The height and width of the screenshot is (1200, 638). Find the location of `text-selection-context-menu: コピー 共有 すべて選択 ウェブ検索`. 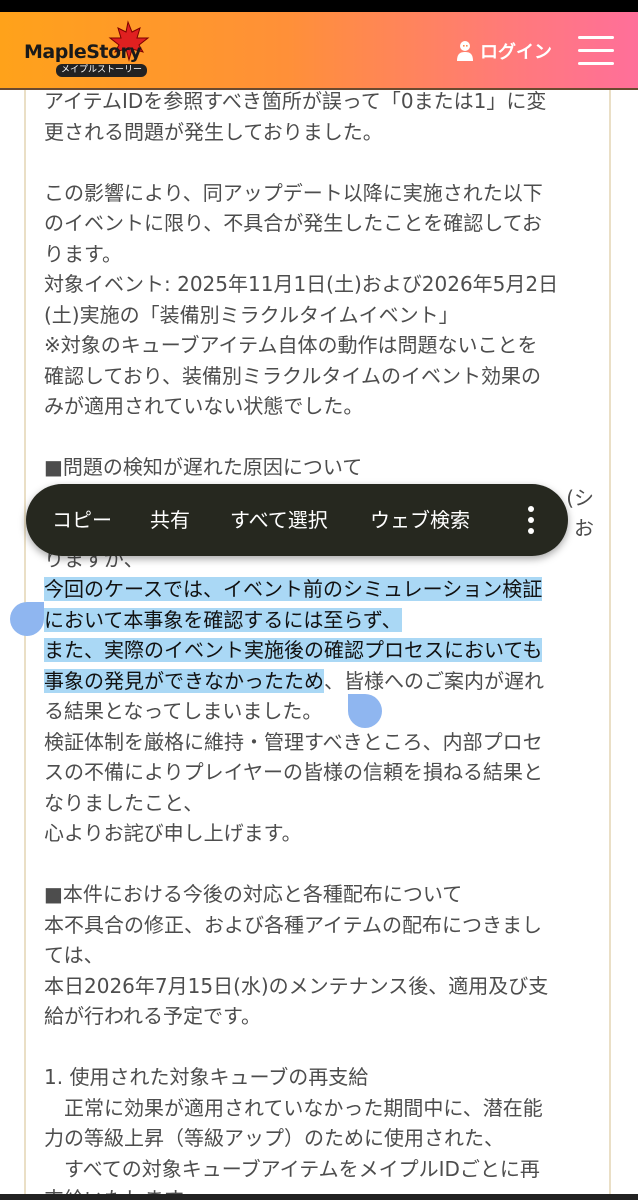

text-selection-context-menu: コピー 共有 すべて選択 ウェブ検索 is located at coordinates (297, 520).